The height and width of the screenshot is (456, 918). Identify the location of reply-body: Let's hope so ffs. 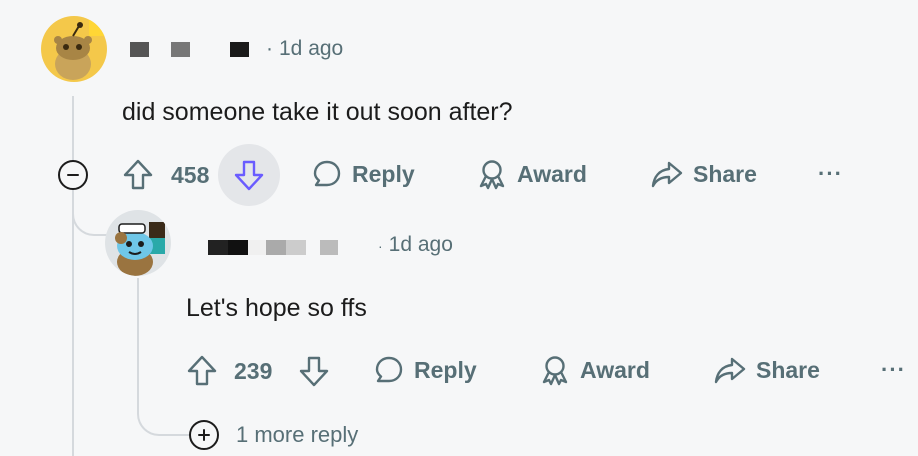
(276, 308).